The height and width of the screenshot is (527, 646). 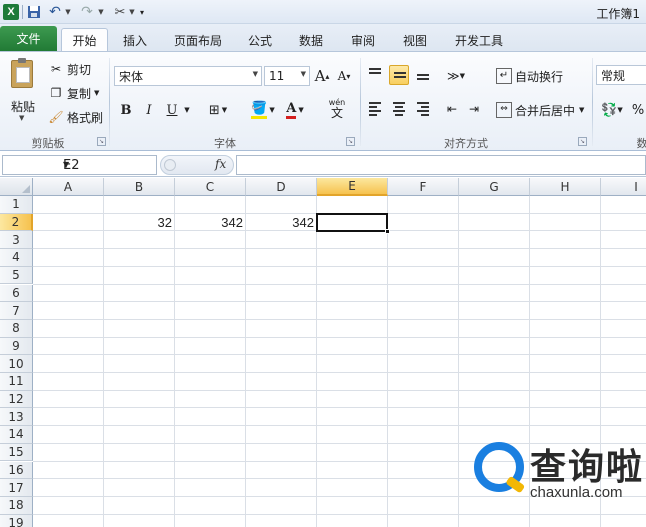 What do you see at coordinates (16, 382) in the screenshot?
I see `row-header-11: 11` at bounding box center [16, 382].